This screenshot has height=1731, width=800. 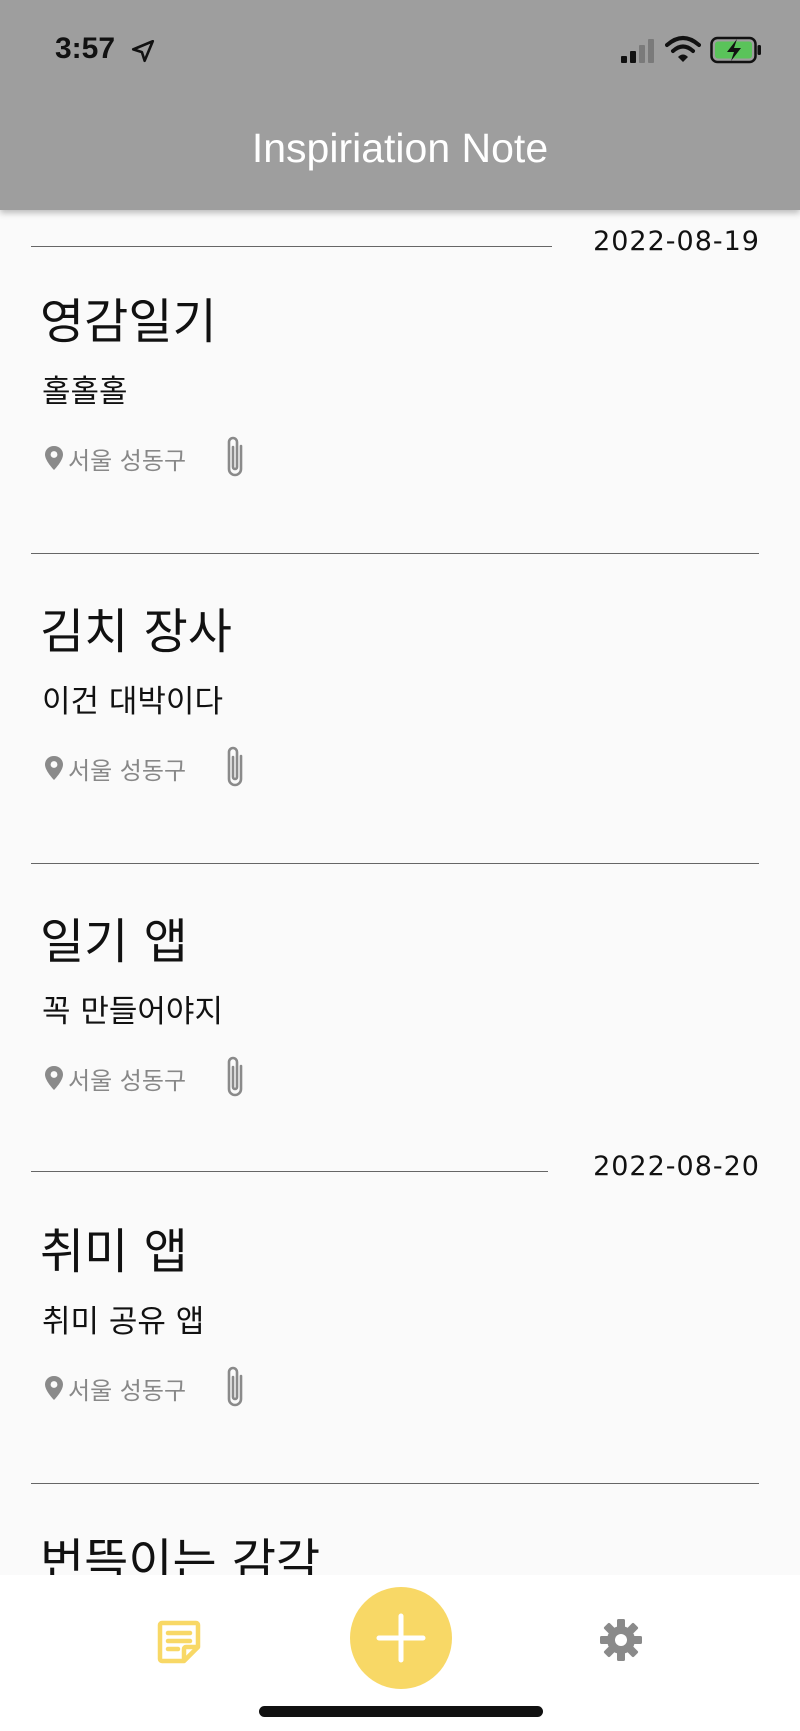 What do you see at coordinates (85, 392) in the screenshot?
I see `note-body: 홀홀홀` at bounding box center [85, 392].